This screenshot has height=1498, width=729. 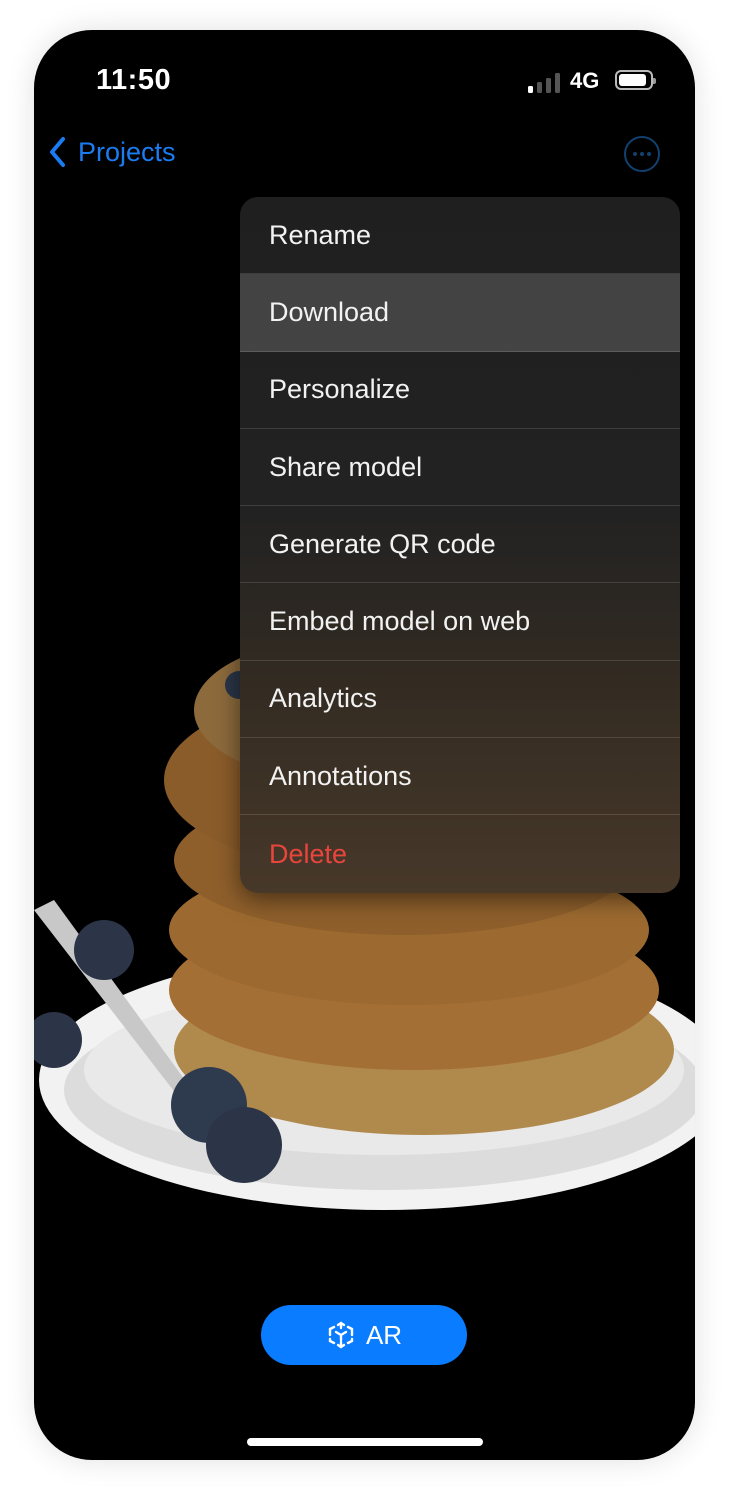 What do you see at coordinates (382, 543) in the screenshot?
I see `menu-item-label: Generate QR code` at bounding box center [382, 543].